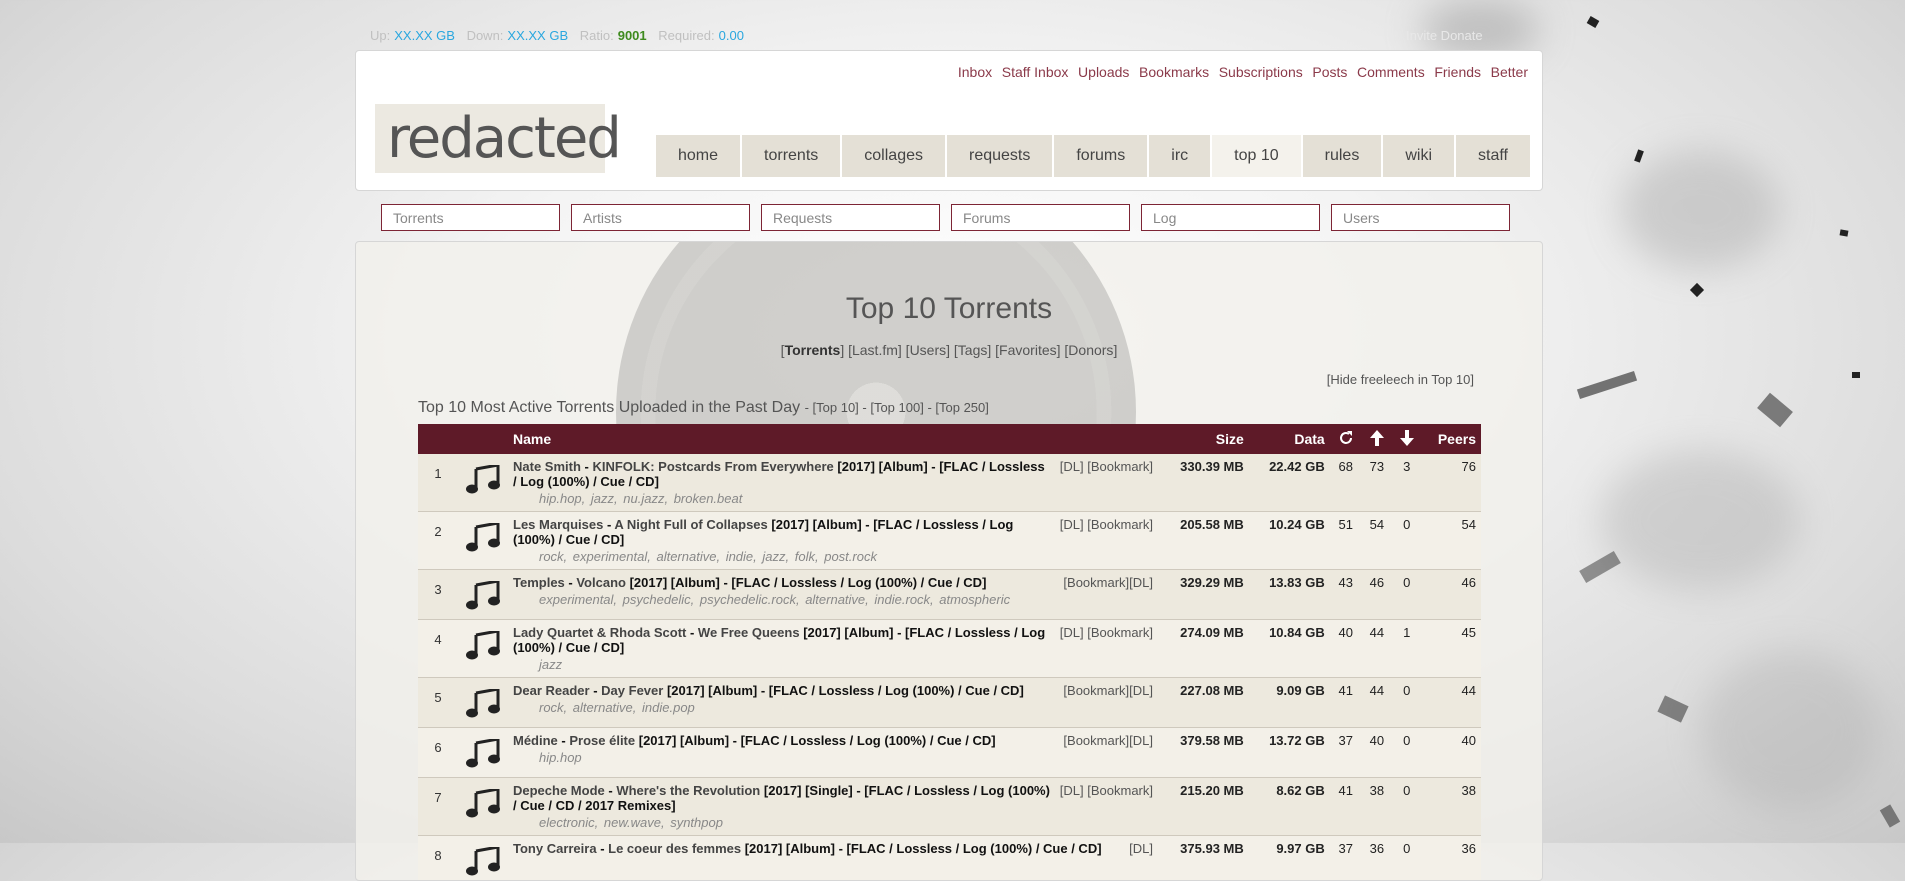  Describe the element at coordinates (634, 822) in the screenshot. I see `tag-link: new.wave,` at that location.